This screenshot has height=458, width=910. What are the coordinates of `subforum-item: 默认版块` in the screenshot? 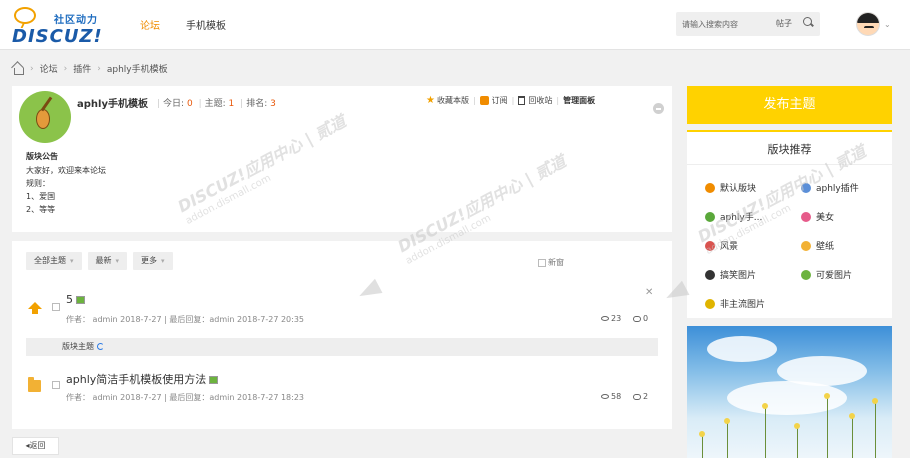 It's located at (730, 187).